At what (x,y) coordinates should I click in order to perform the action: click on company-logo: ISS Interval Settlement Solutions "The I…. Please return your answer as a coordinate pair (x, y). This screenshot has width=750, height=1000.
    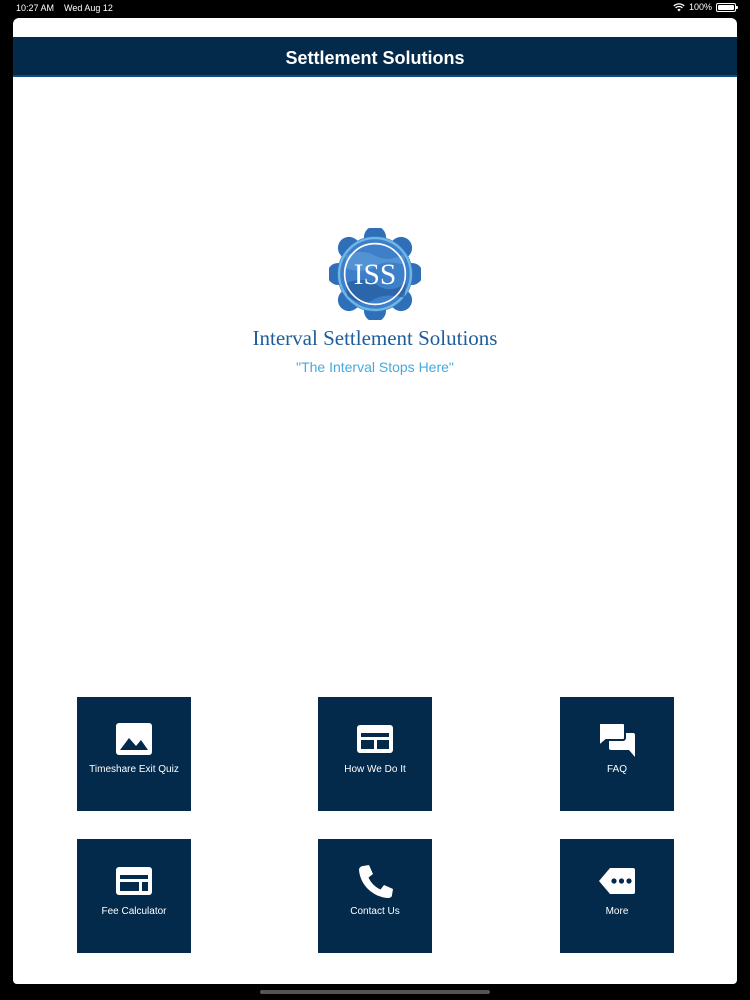
    Looking at the image, I should click on (375, 301).